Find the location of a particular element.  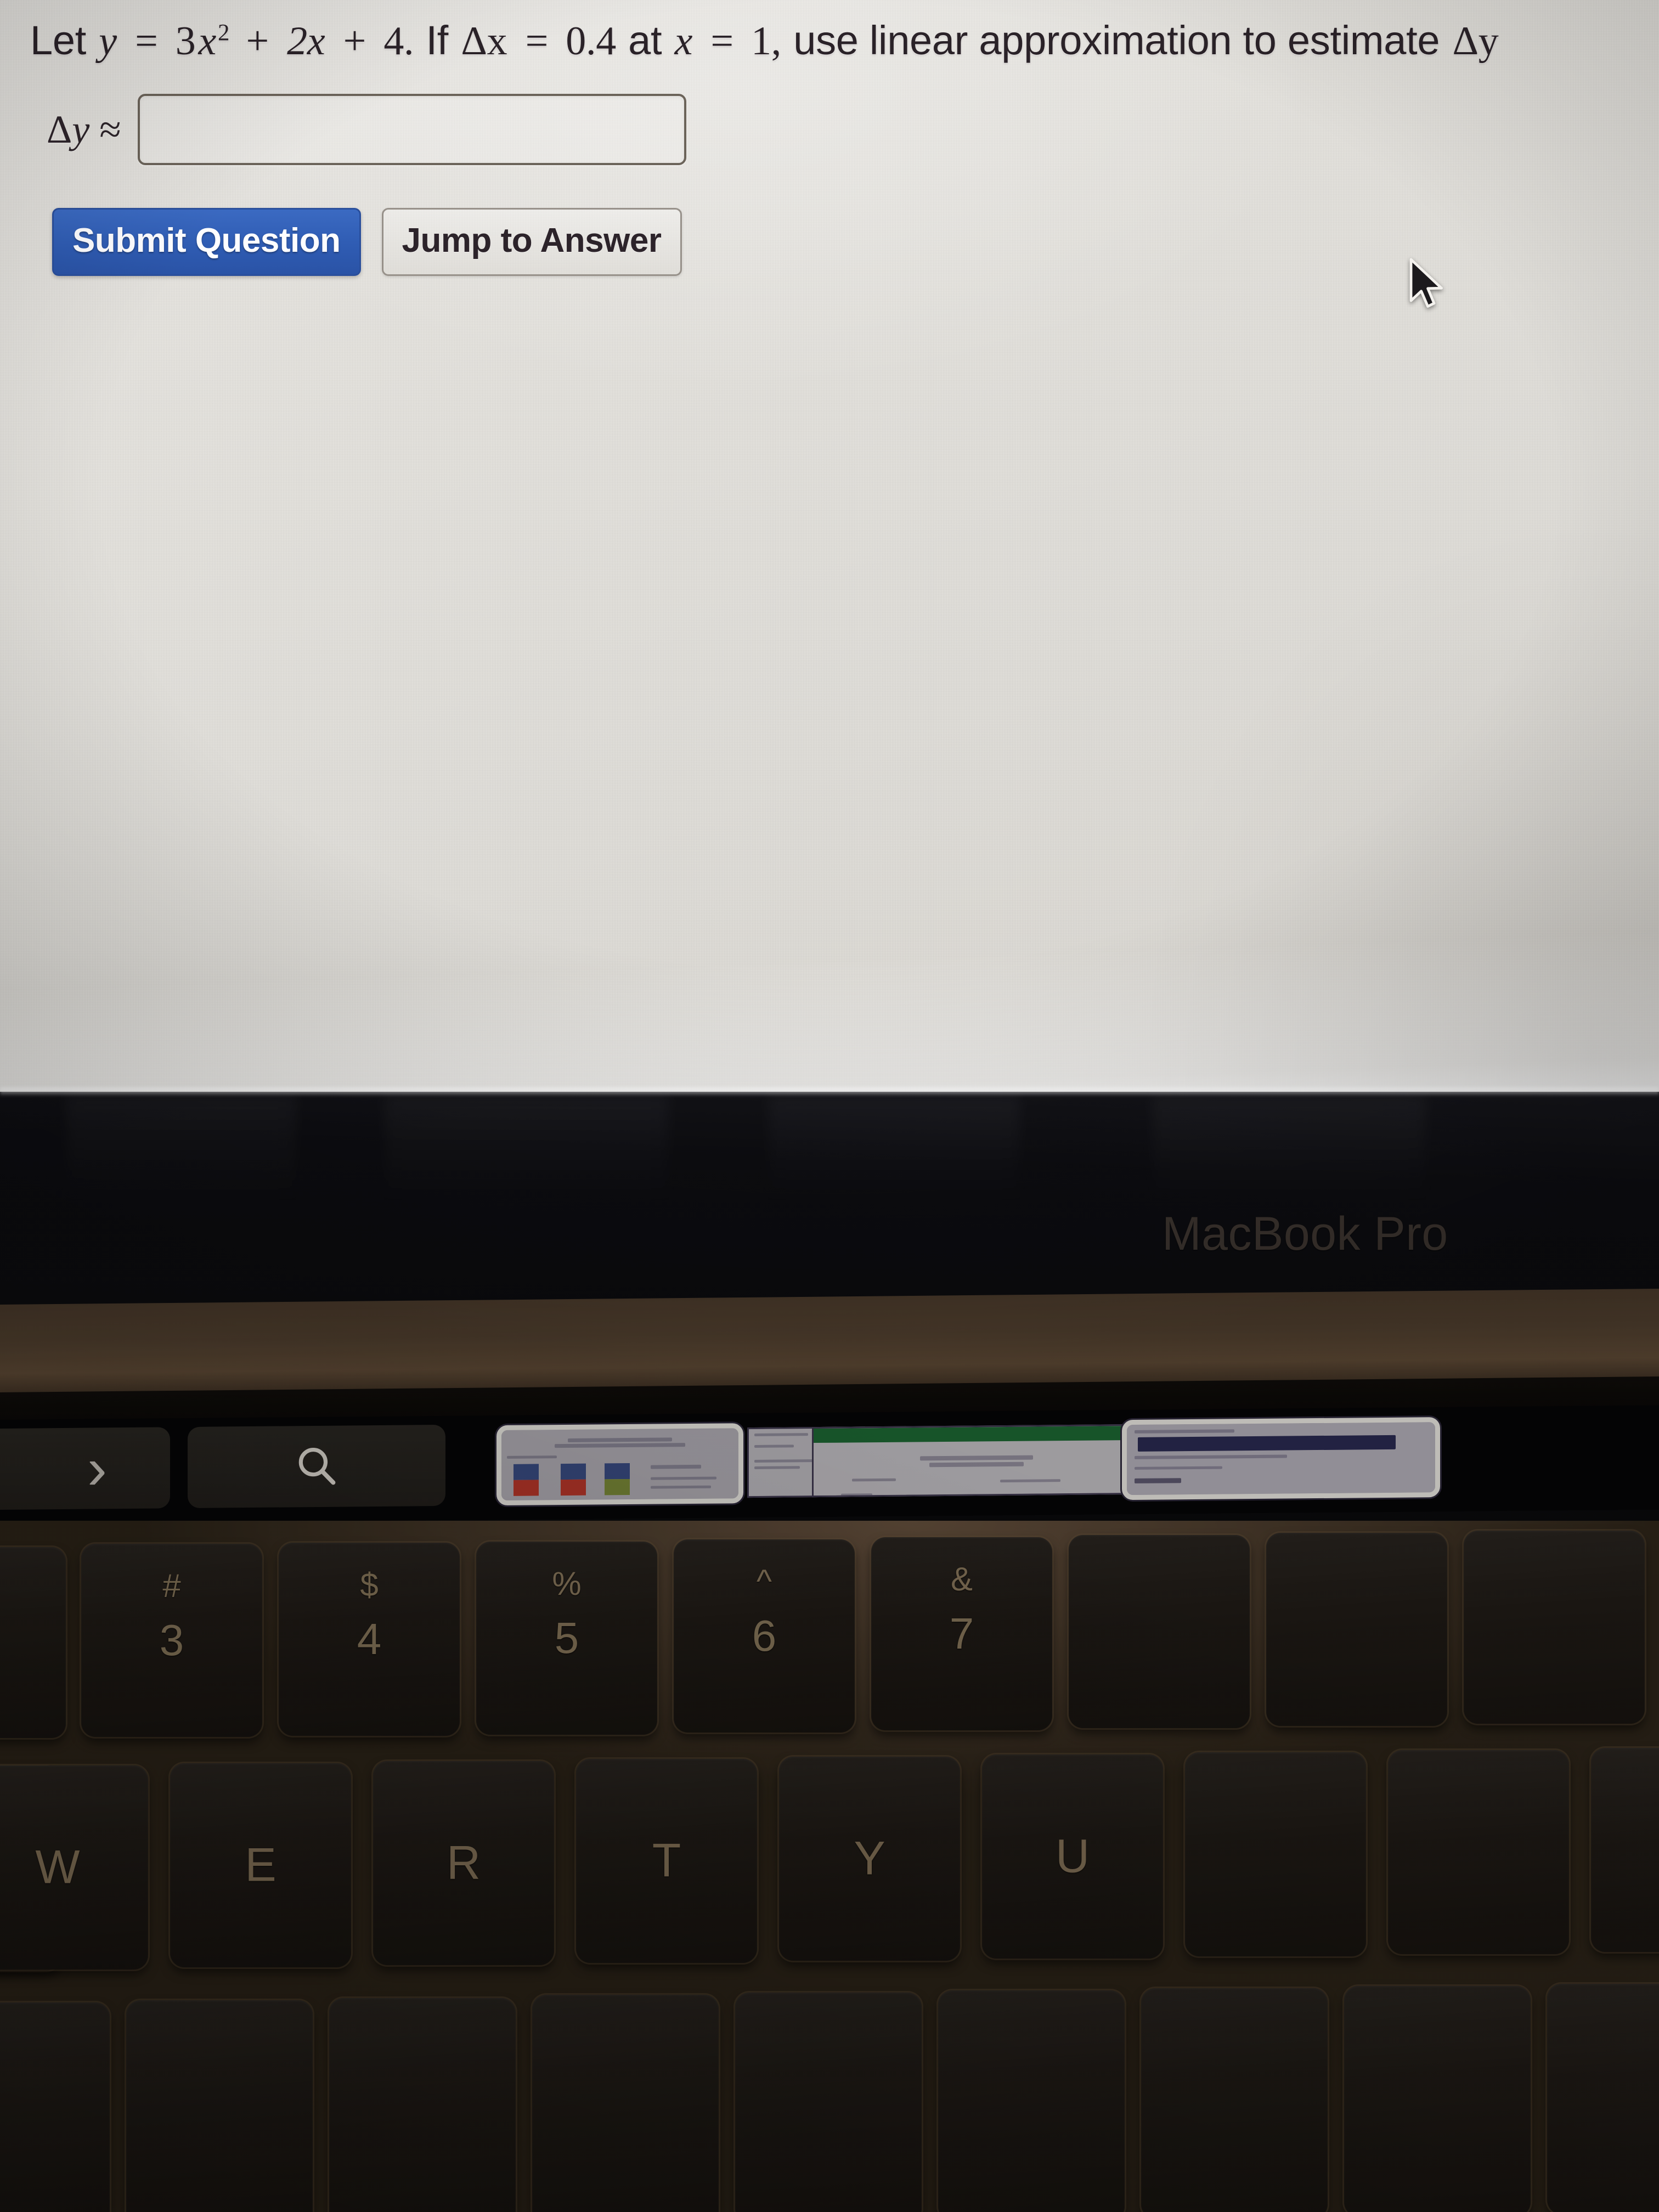

key-3-label: 3 is located at coordinates (171, 1640).